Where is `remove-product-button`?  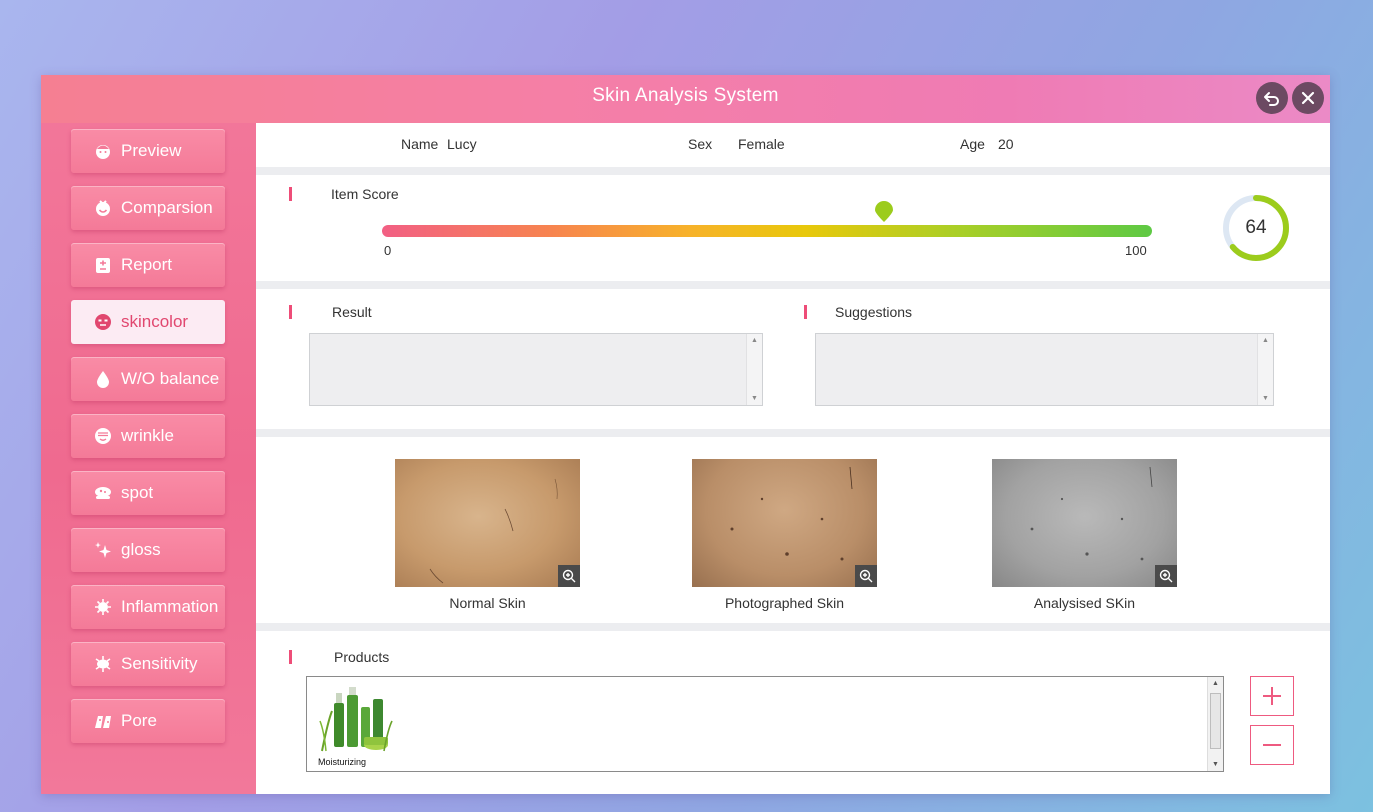
remove-product-button is located at coordinates (1272, 745).